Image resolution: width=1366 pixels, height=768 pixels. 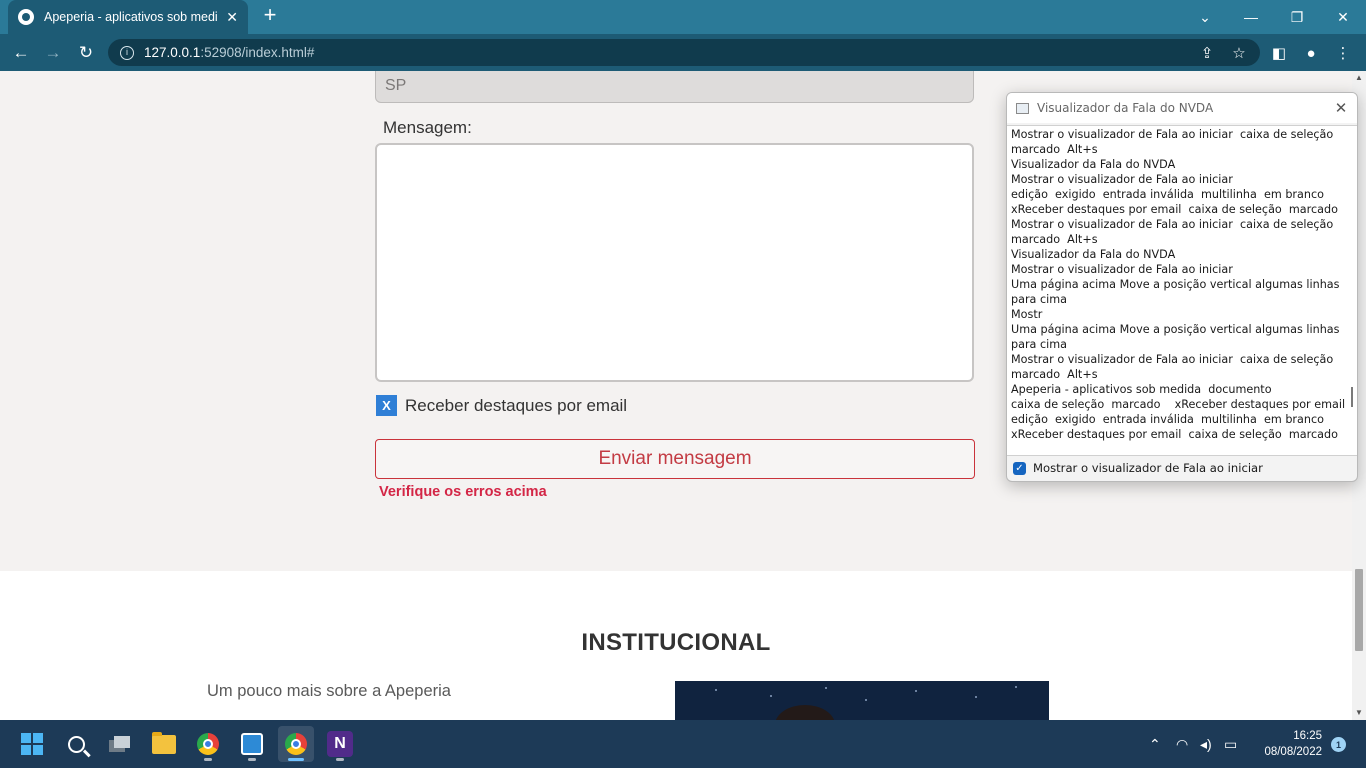 I want to click on windows-taskbar: N ⌃ ◠ ◂) ▭ 16:25 08/08/2022, so click(x=683, y=744).